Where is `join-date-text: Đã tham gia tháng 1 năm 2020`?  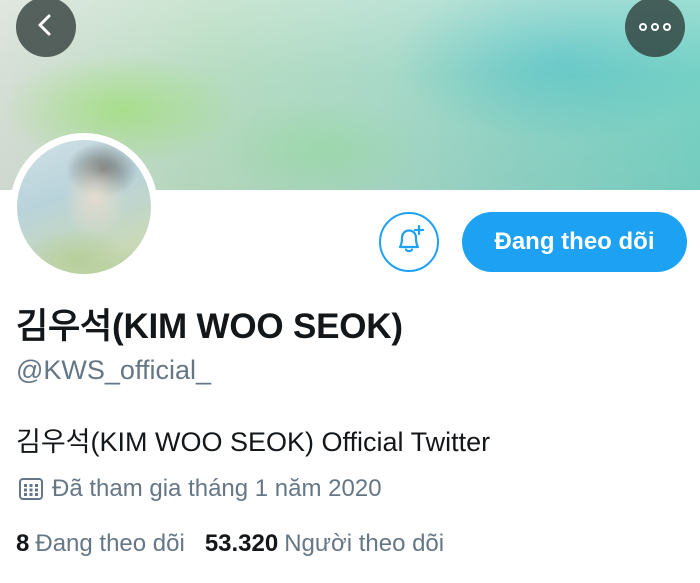
join-date-text: Đã tham gia tháng 1 năm 2020 is located at coordinates (217, 488).